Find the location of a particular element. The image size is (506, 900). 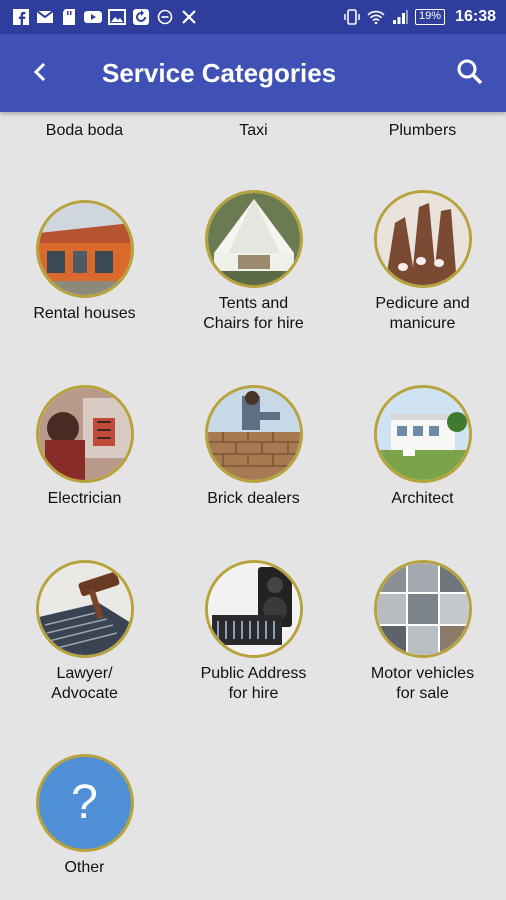

category-public-address: Public Address for hire is located at coordinates (253, 632).